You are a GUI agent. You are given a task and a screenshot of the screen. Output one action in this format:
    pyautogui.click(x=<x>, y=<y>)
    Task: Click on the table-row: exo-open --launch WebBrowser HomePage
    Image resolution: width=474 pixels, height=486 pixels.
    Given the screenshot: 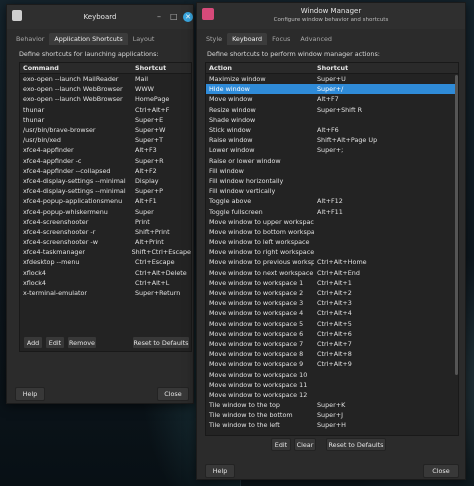 What is the action you would take?
    pyautogui.click(x=105, y=99)
    